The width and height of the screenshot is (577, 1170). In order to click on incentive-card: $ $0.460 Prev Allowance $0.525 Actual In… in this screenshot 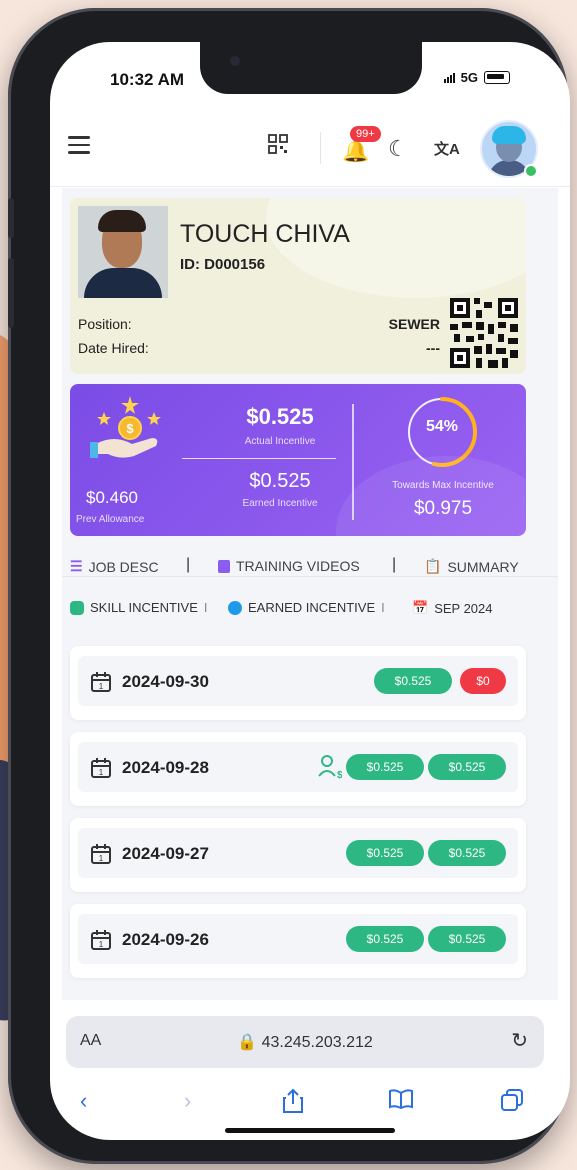, I will do `click(298, 460)`.